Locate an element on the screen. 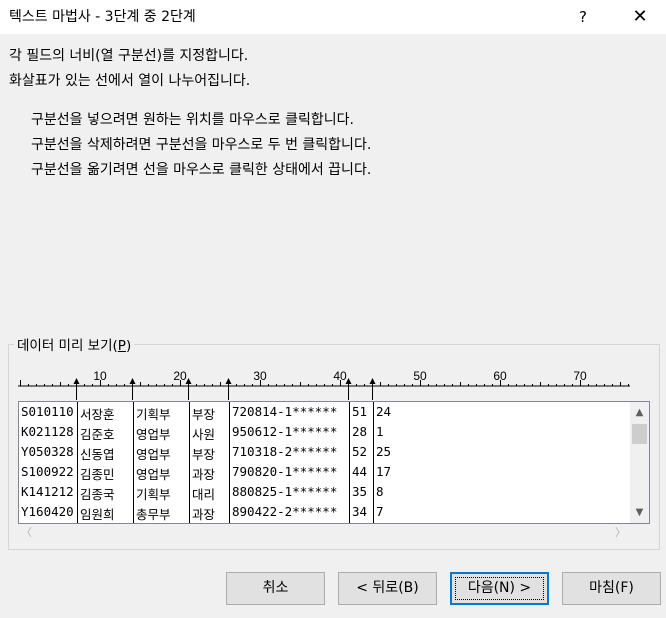 The image size is (666, 618). ruler-label: 70 is located at coordinates (580, 376).